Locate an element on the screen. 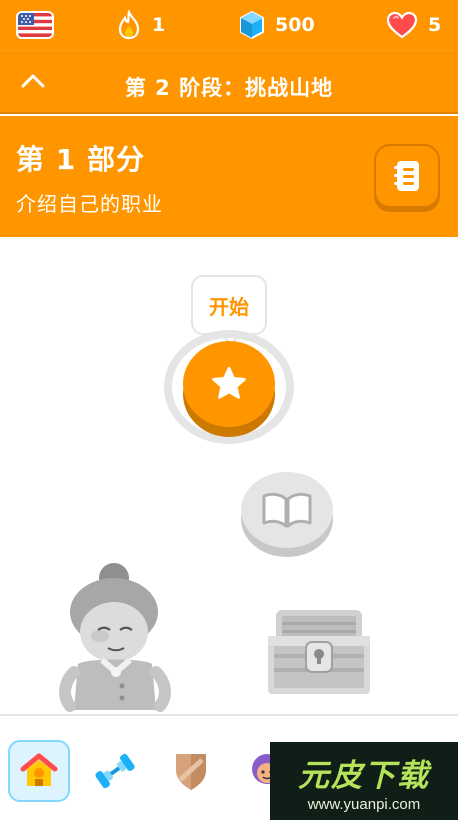 The width and height of the screenshot is (458, 820). unit-title: 第 1 部分 is located at coordinates (80, 159).